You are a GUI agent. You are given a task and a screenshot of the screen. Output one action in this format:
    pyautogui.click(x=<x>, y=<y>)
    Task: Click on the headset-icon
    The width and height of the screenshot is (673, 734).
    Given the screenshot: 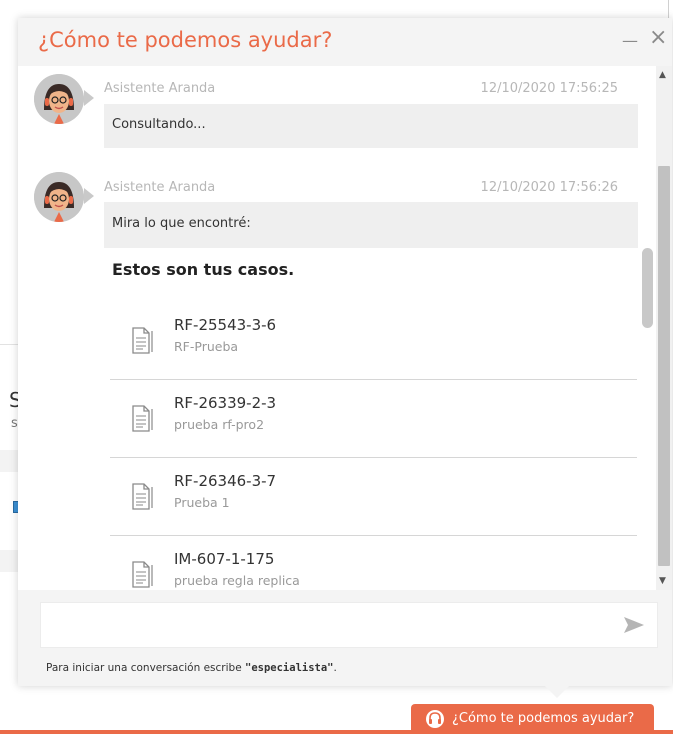 What is the action you would take?
    pyautogui.click(x=435, y=719)
    